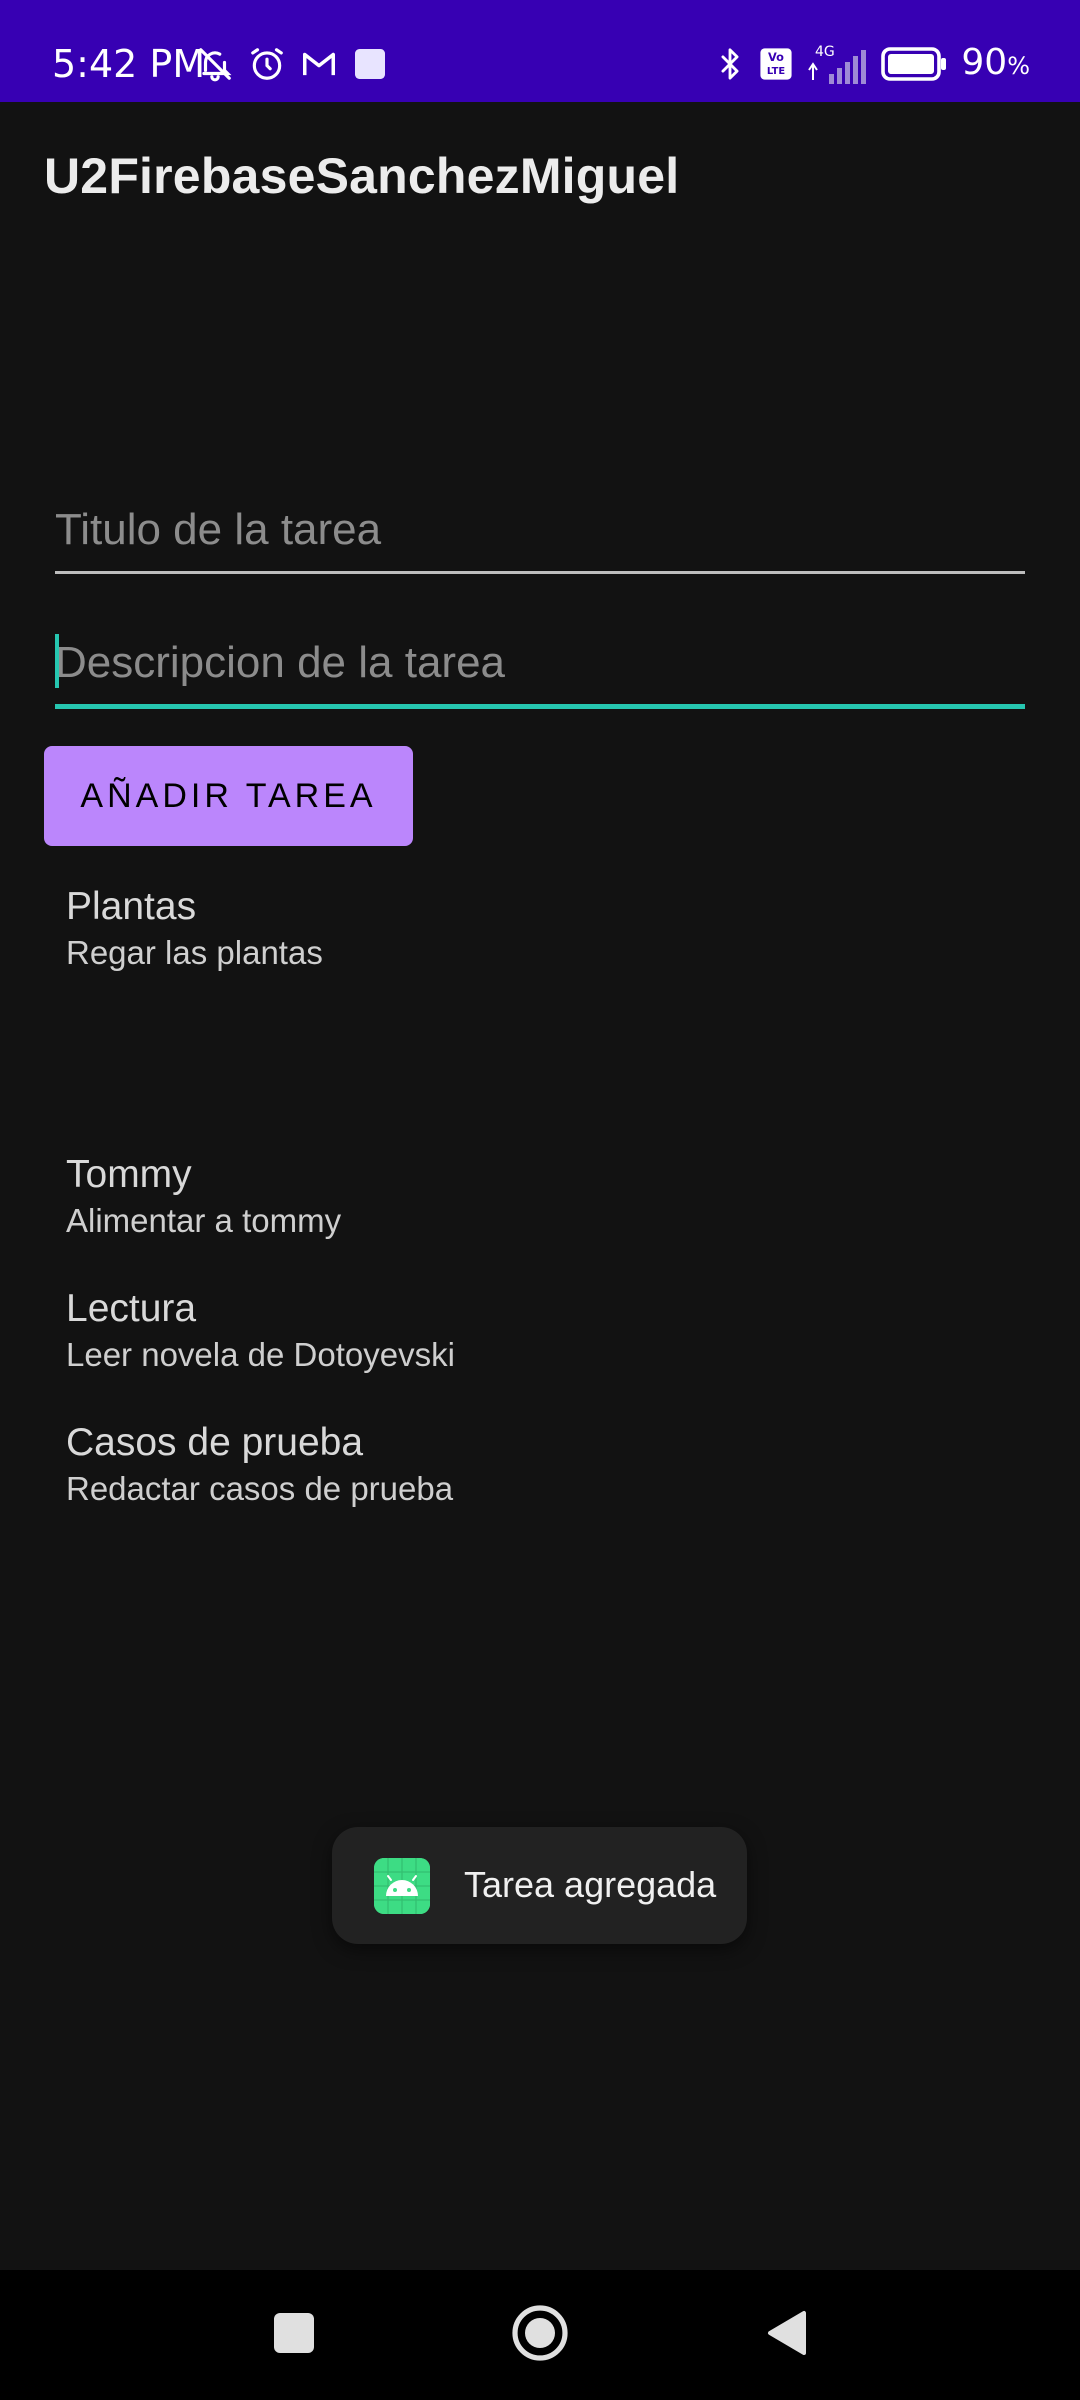 The height and width of the screenshot is (2400, 1080). I want to click on battery-percent: 90%, so click(995, 64).